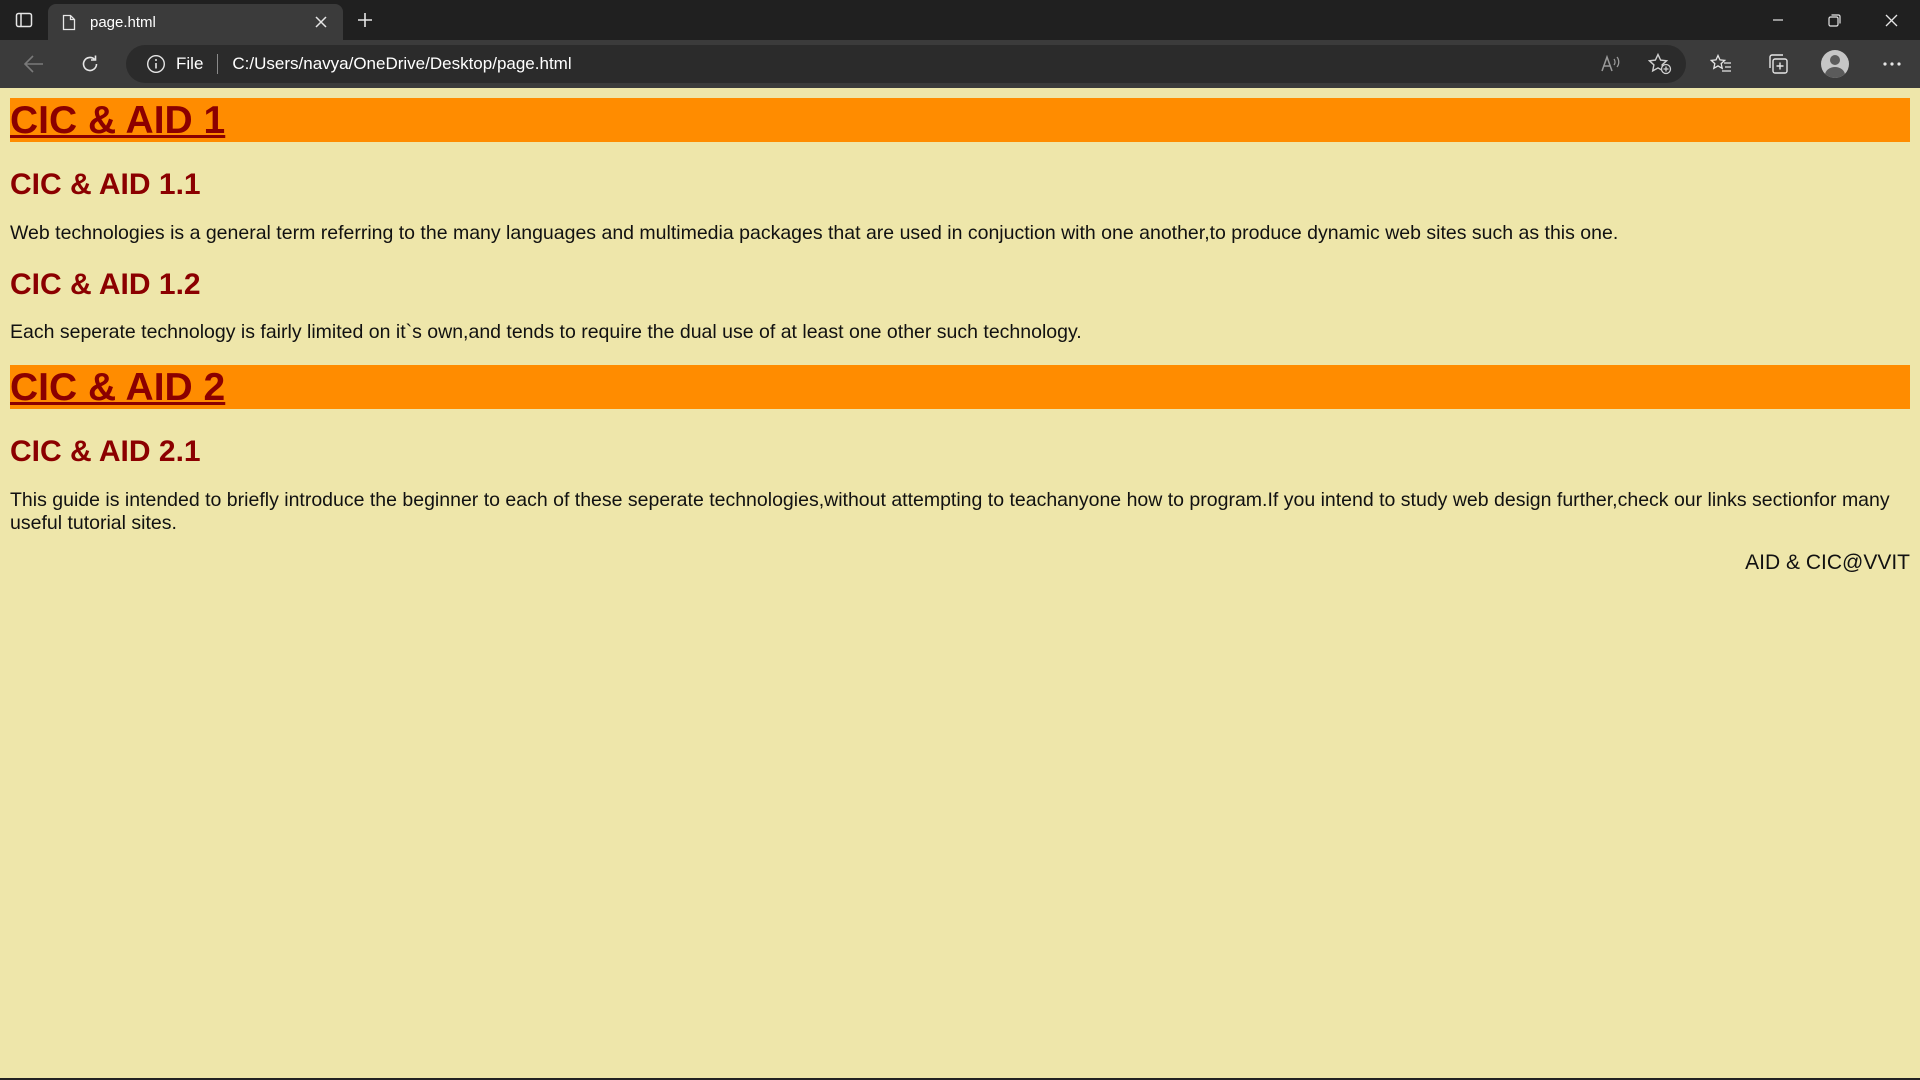 The height and width of the screenshot is (1080, 1920). I want to click on favorites-button, so click(1720, 64).